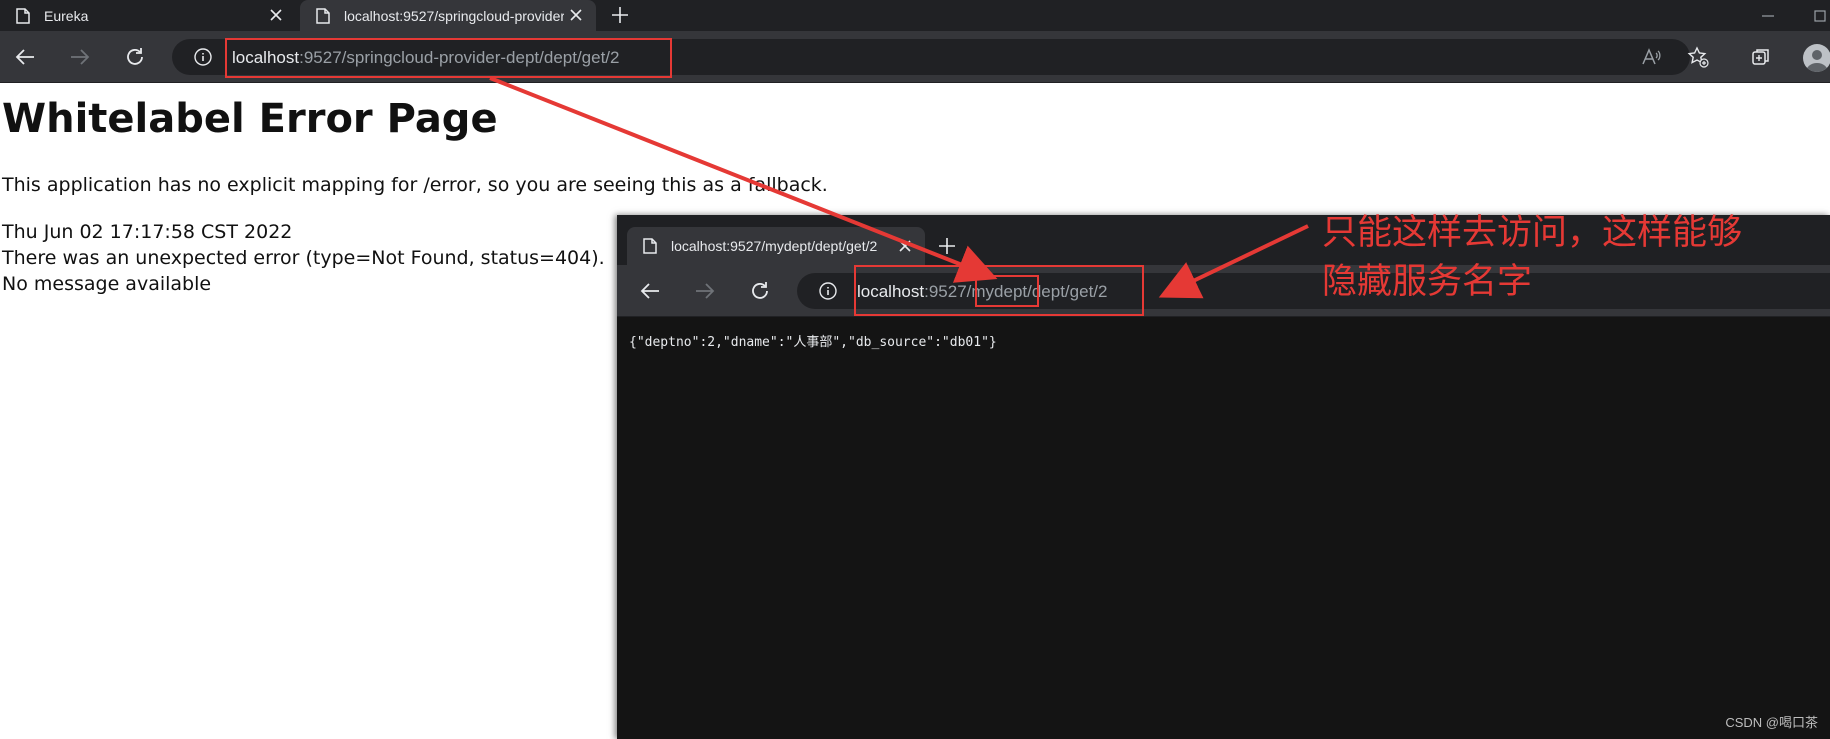 This screenshot has width=1830, height=739. I want to click on tab-mydept: localhost:9527/mydept/dept/get/2, so click(776, 246).